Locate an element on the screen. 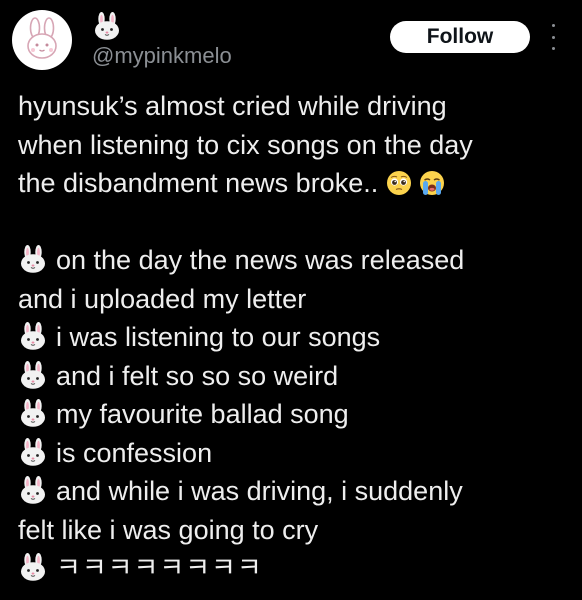  tweet-line: and while i was driving, i suddenly is located at coordinates (298, 491).